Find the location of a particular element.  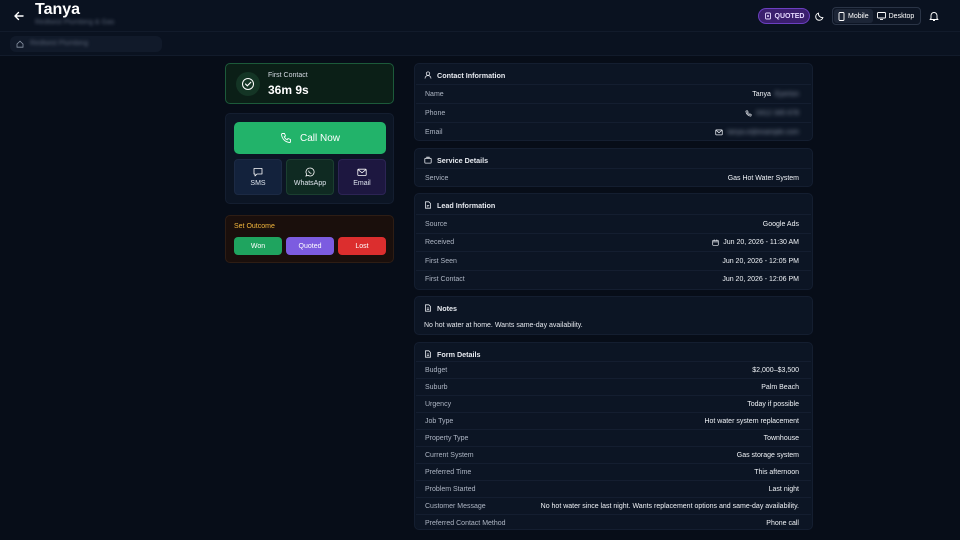

lead-received-value: Jun 20, 2026 - 11:30 AM is located at coordinates (755, 242).